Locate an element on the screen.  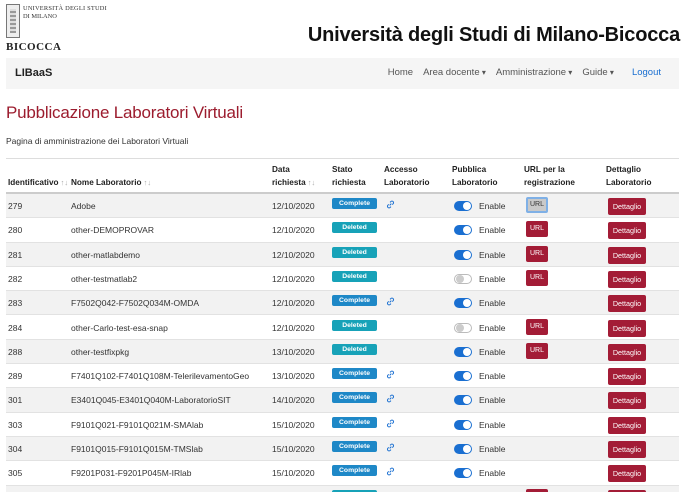
logout-link: Logout is located at coordinates (646, 72).